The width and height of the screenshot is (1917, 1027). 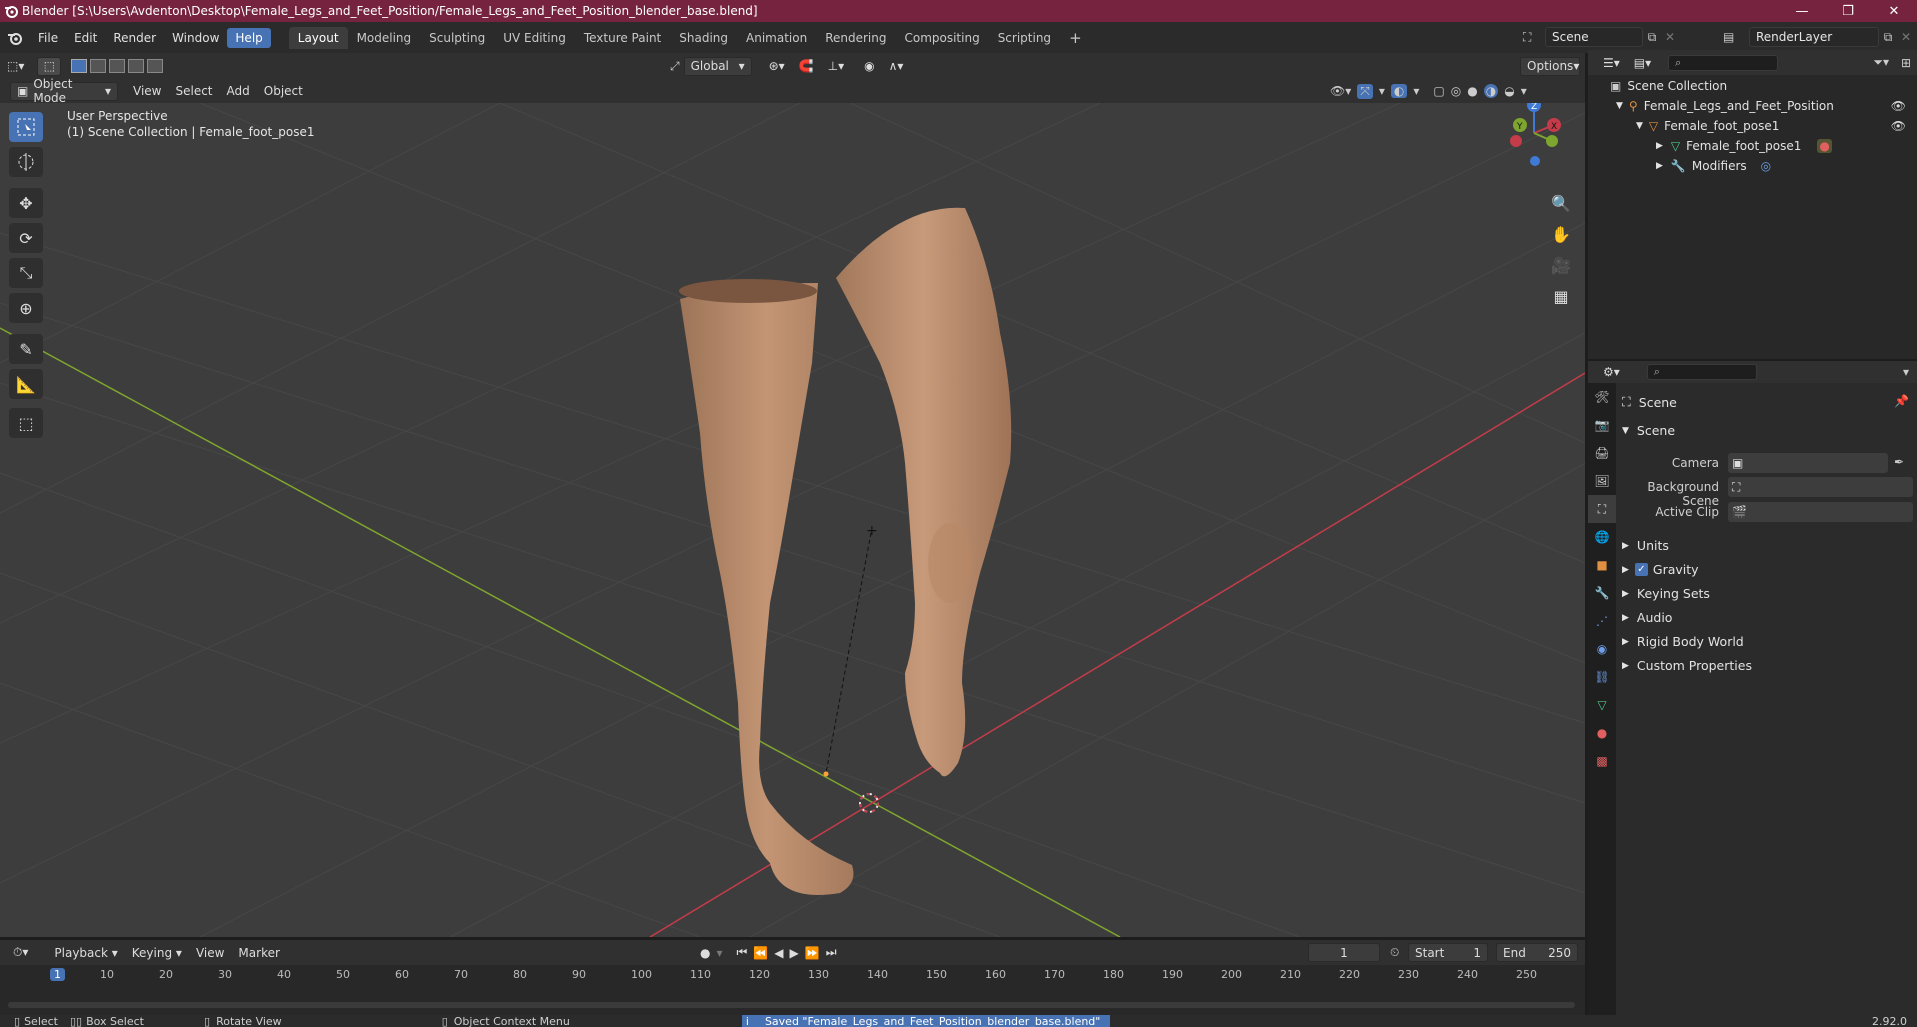 What do you see at coordinates (26, 384) in the screenshot?
I see `measure-tool-icon: 📐` at bounding box center [26, 384].